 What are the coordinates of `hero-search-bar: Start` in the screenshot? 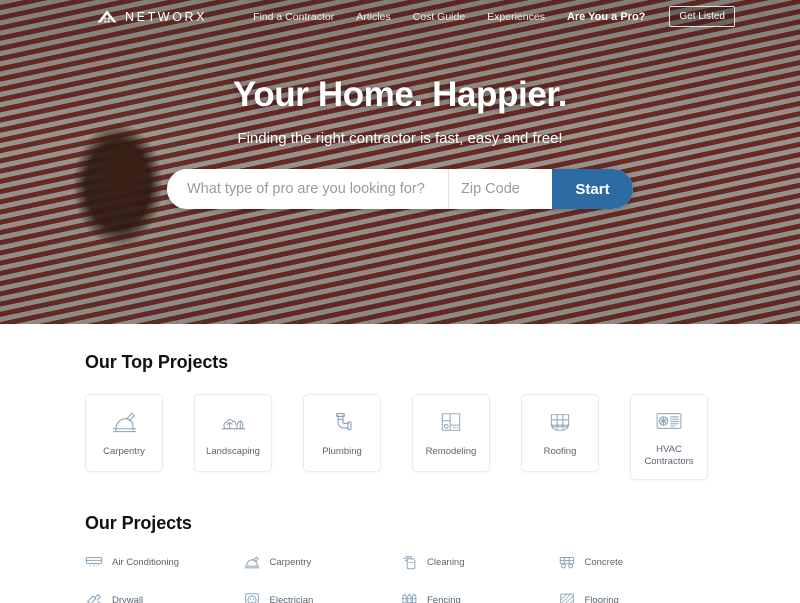 It's located at (400, 189).